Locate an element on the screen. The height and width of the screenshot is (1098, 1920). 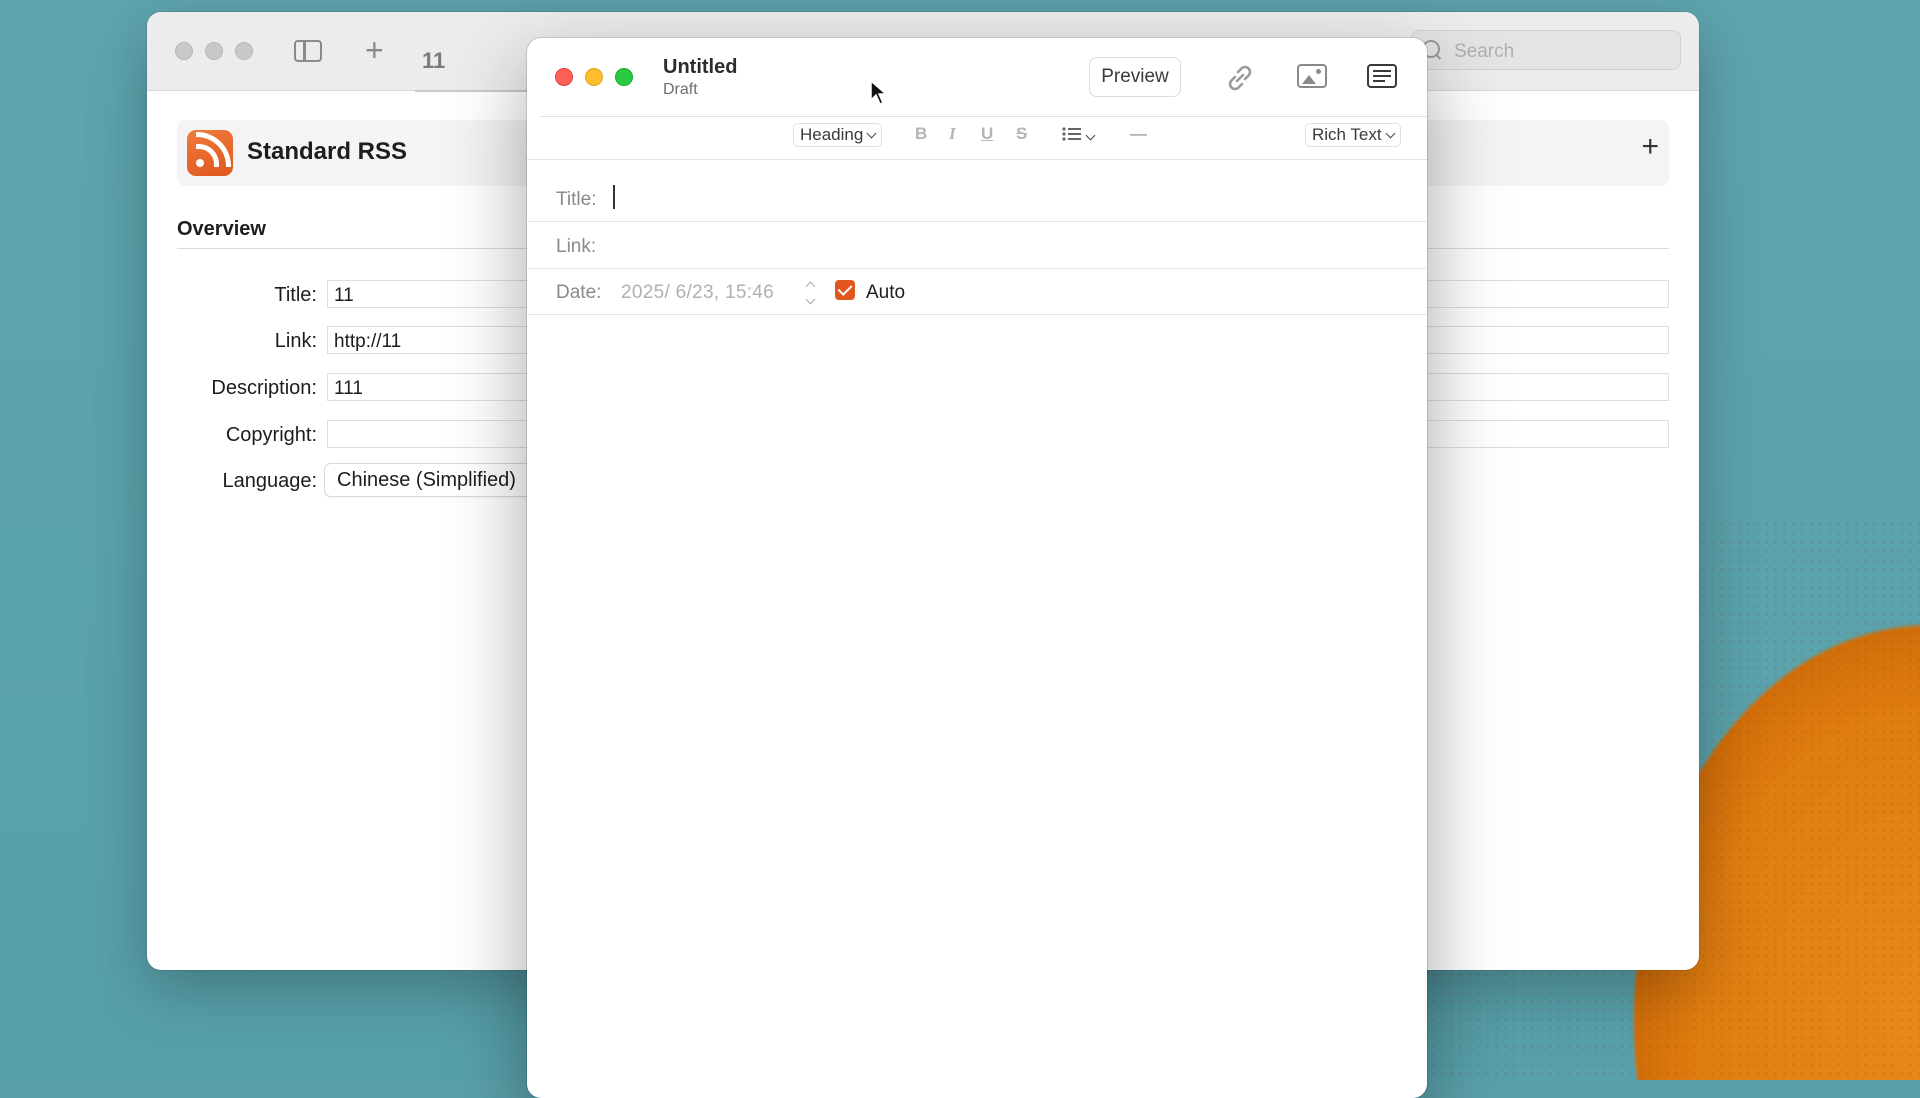
document-status: Draft is located at coordinates (680, 89).